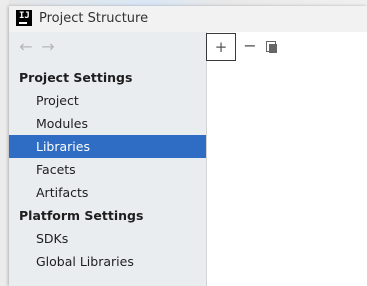 The width and height of the screenshot is (367, 286). I want to click on sidebar-item-global-libraries: Global Libraries, so click(107, 261).